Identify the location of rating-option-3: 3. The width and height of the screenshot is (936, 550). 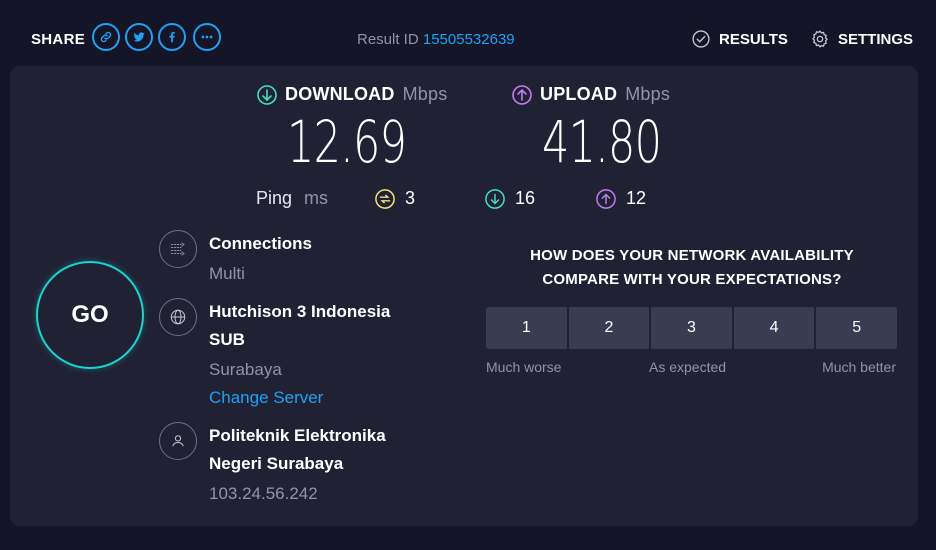
(691, 328).